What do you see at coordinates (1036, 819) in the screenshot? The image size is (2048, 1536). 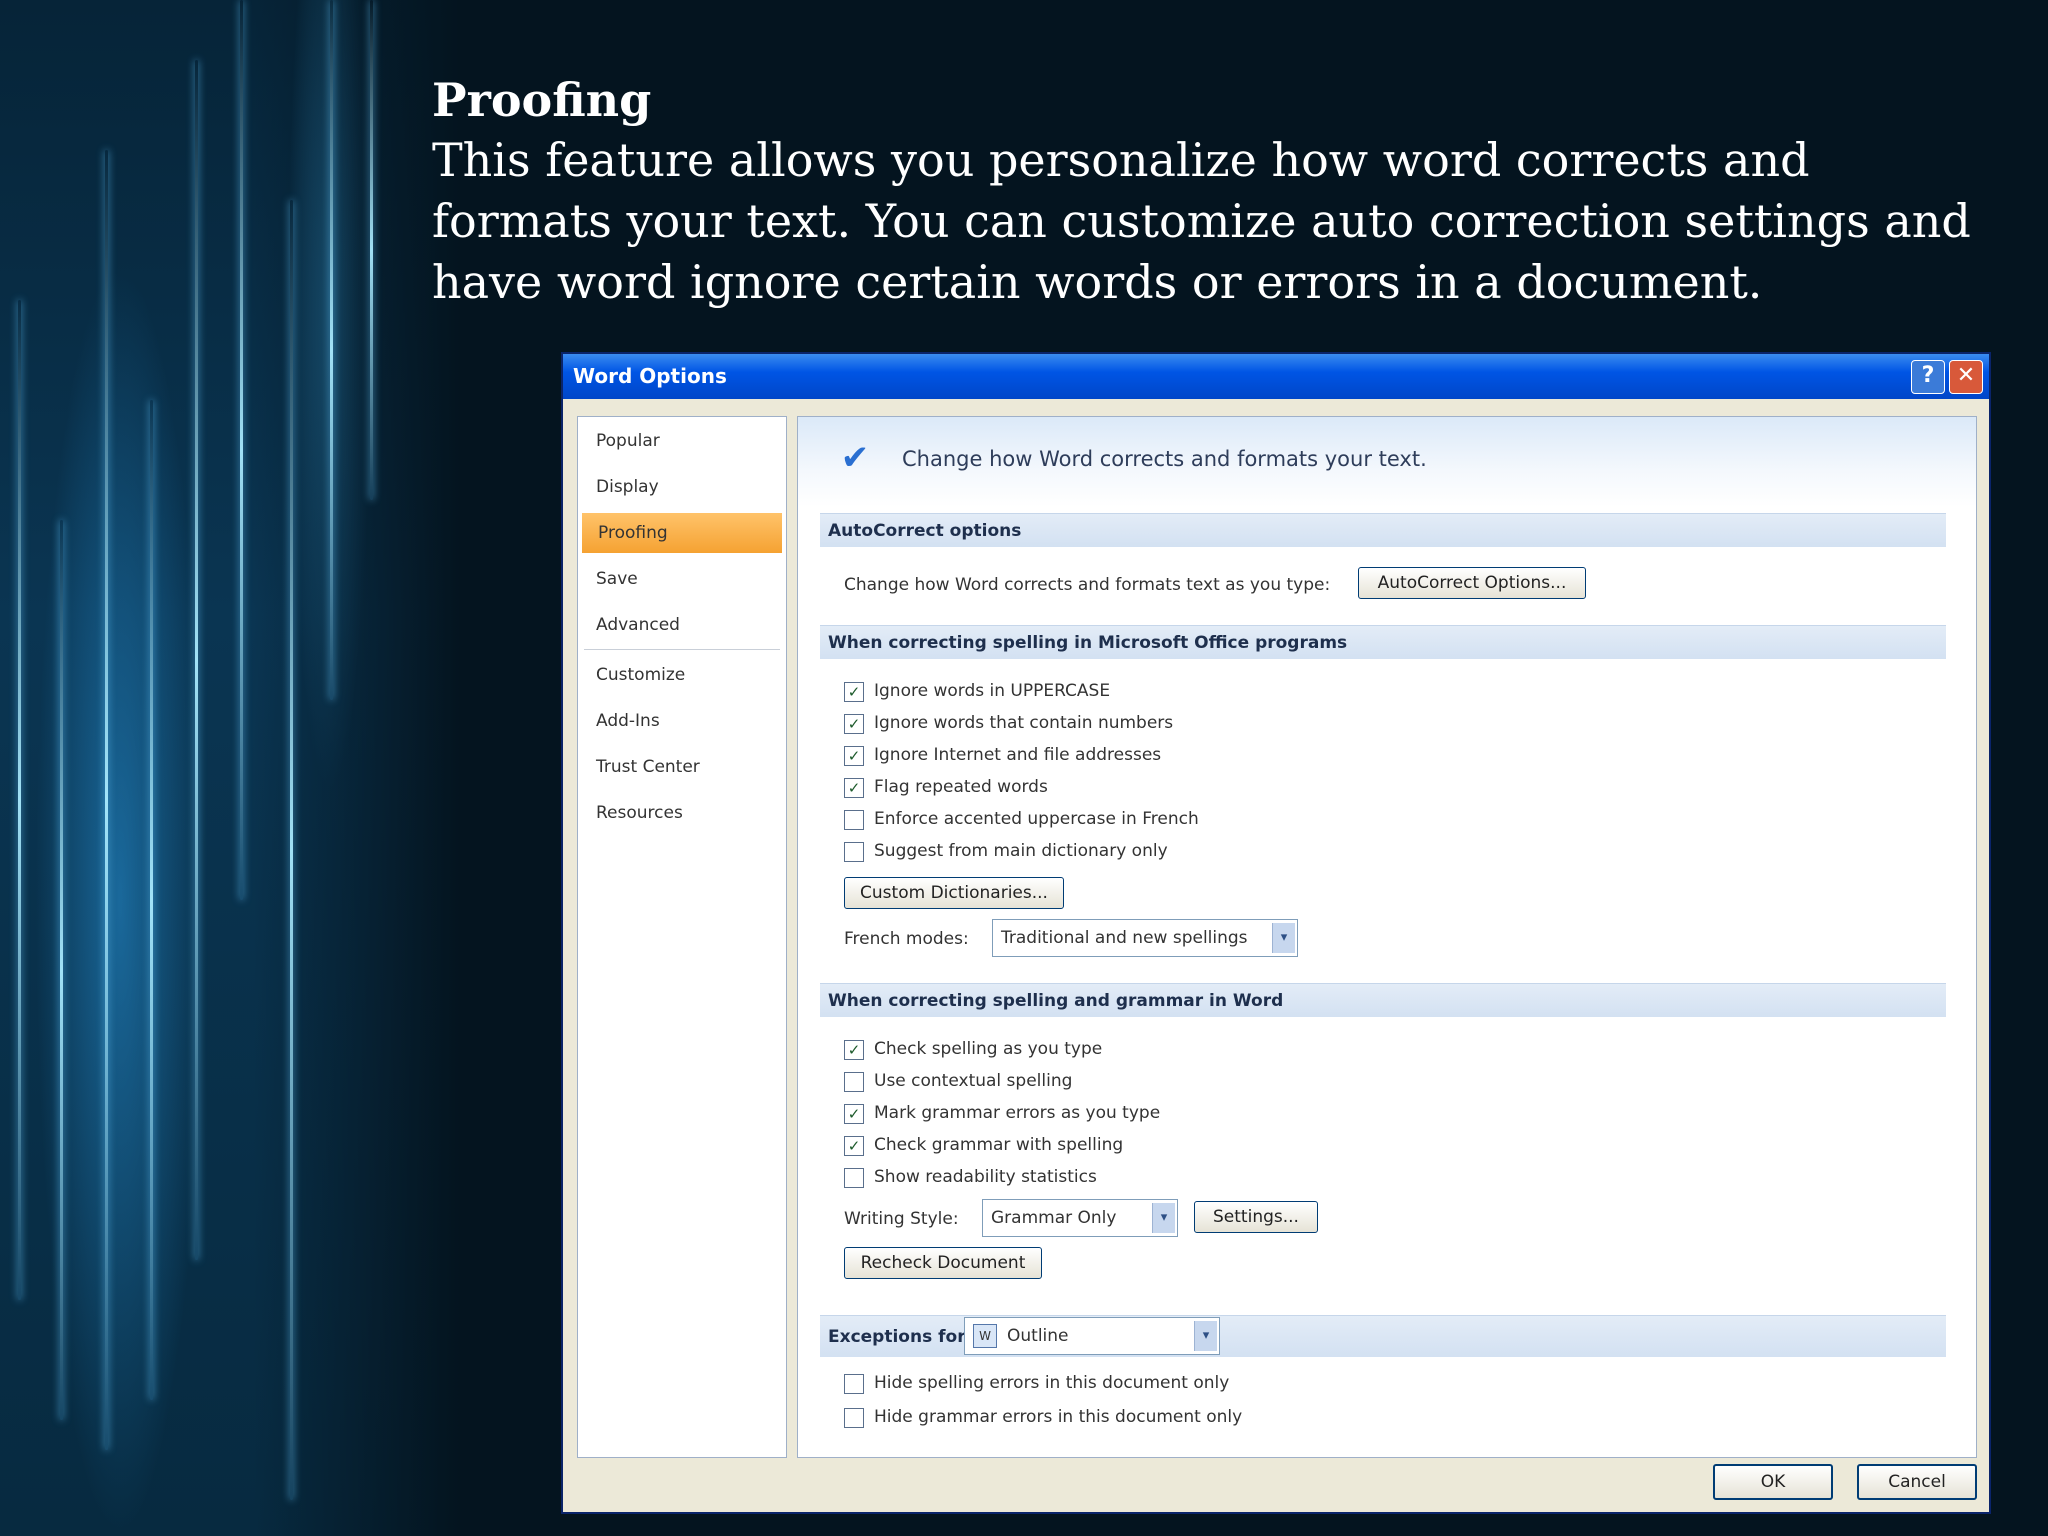 I see `option-label: Enforce accented uppercase in French` at bounding box center [1036, 819].